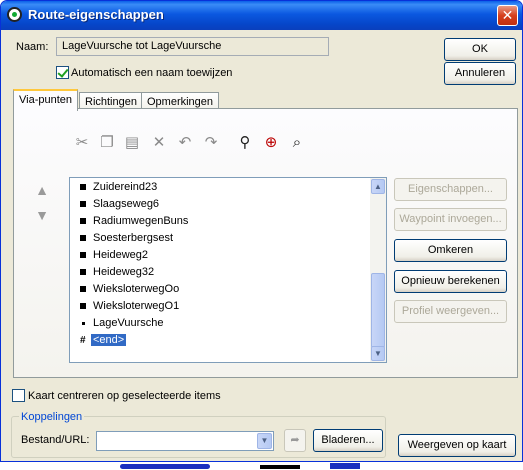  I want to click on auto-name-checkbox, so click(62, 72).